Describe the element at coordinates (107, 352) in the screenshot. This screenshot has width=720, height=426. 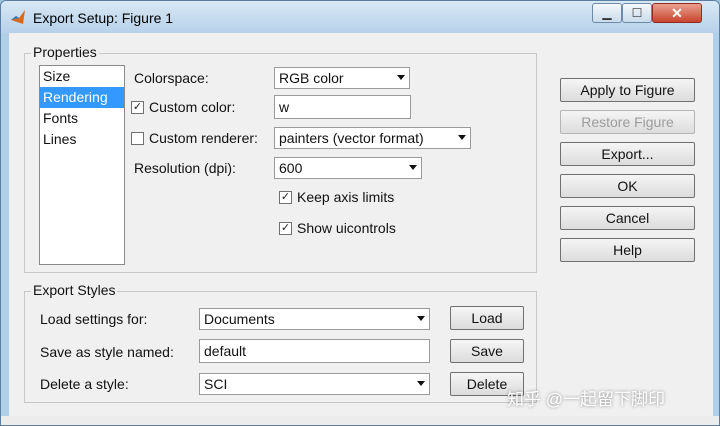
I see `save-style-label: Save as style named:` at that location.